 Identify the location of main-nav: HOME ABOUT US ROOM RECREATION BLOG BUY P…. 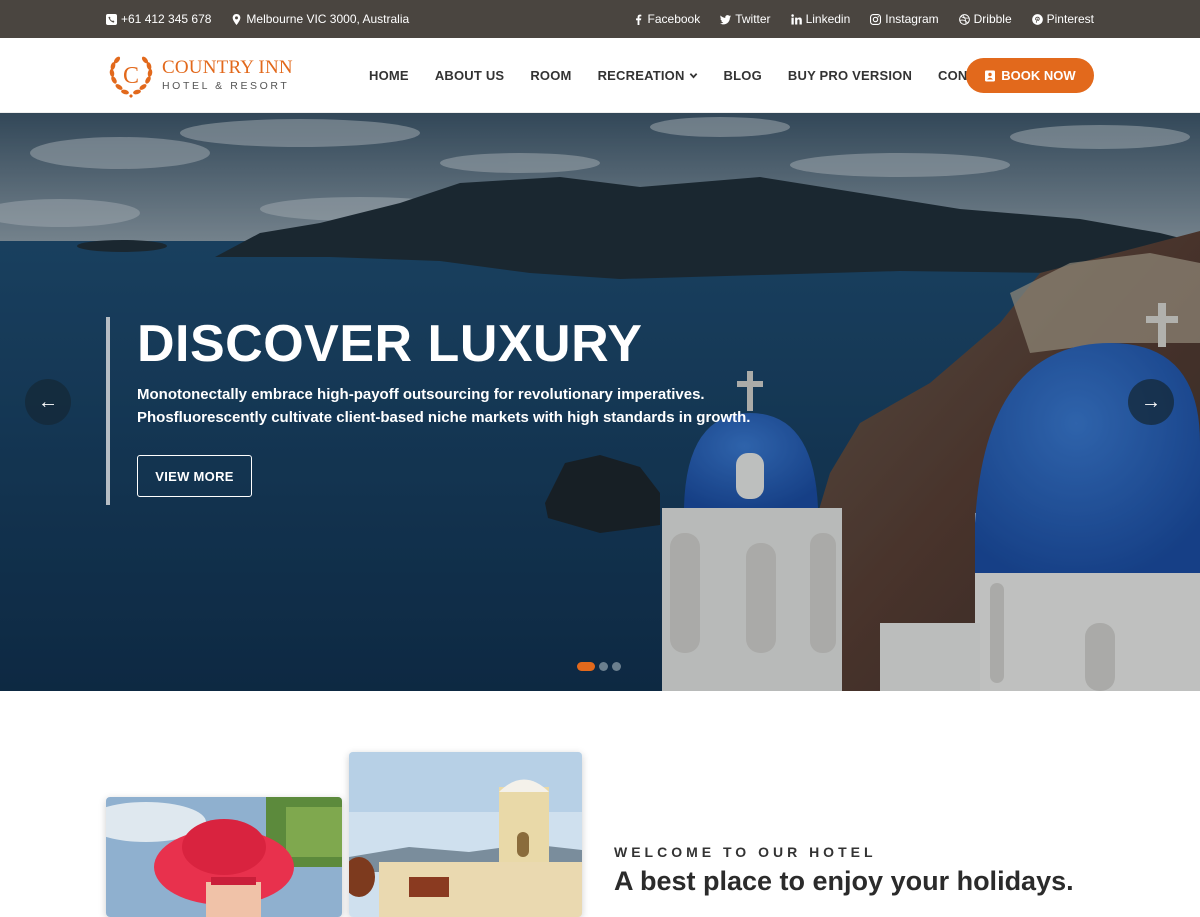
(685, 75).